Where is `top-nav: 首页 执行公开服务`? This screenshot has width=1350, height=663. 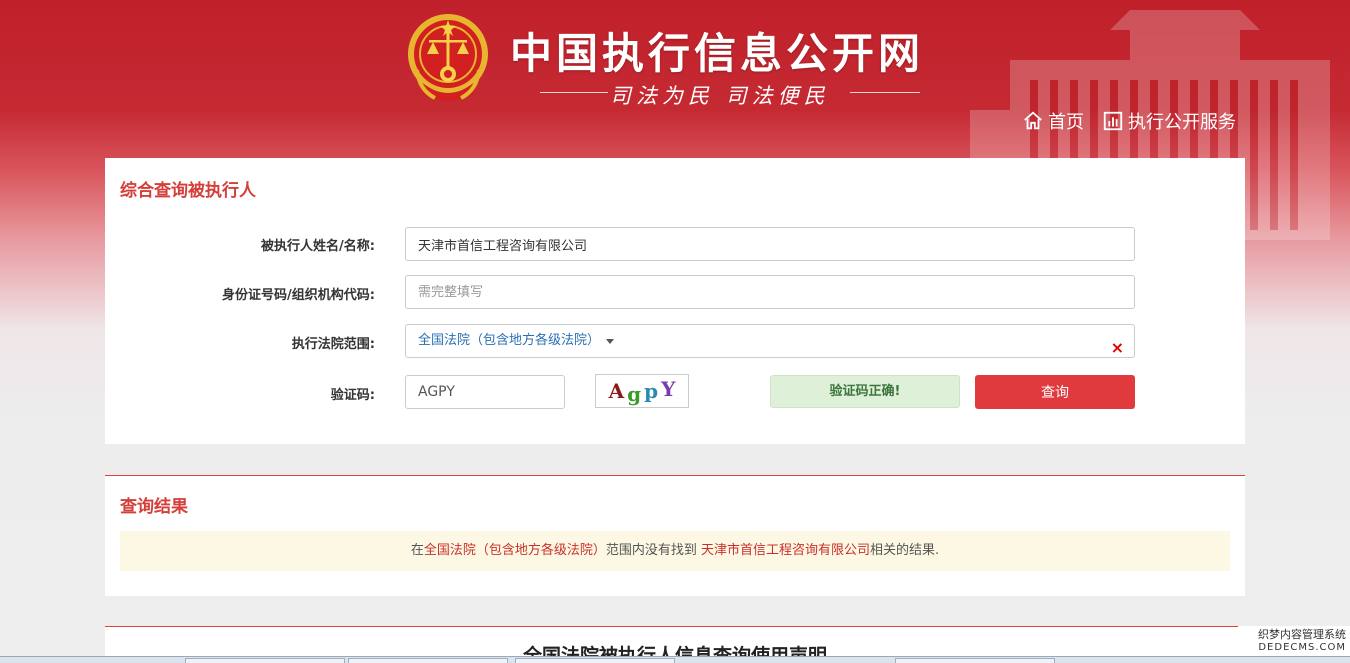 top-nav: 首页 执行公开服务 is located at coordinates (1129, 121).